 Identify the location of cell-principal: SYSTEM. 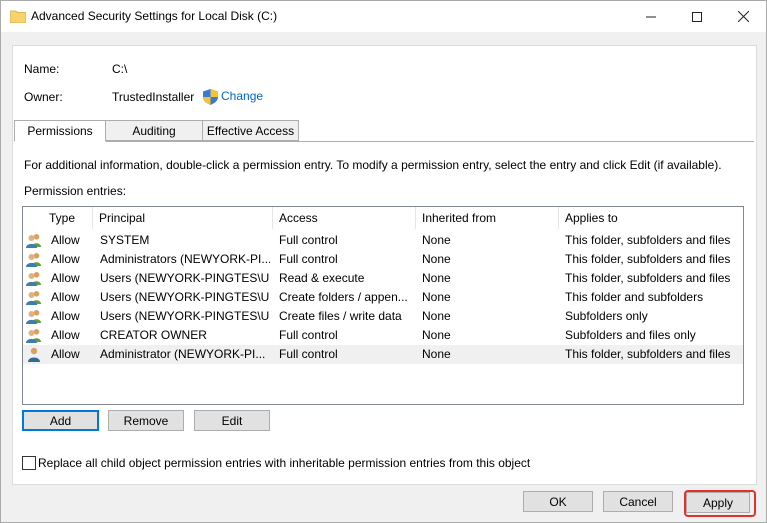
(125, 240).